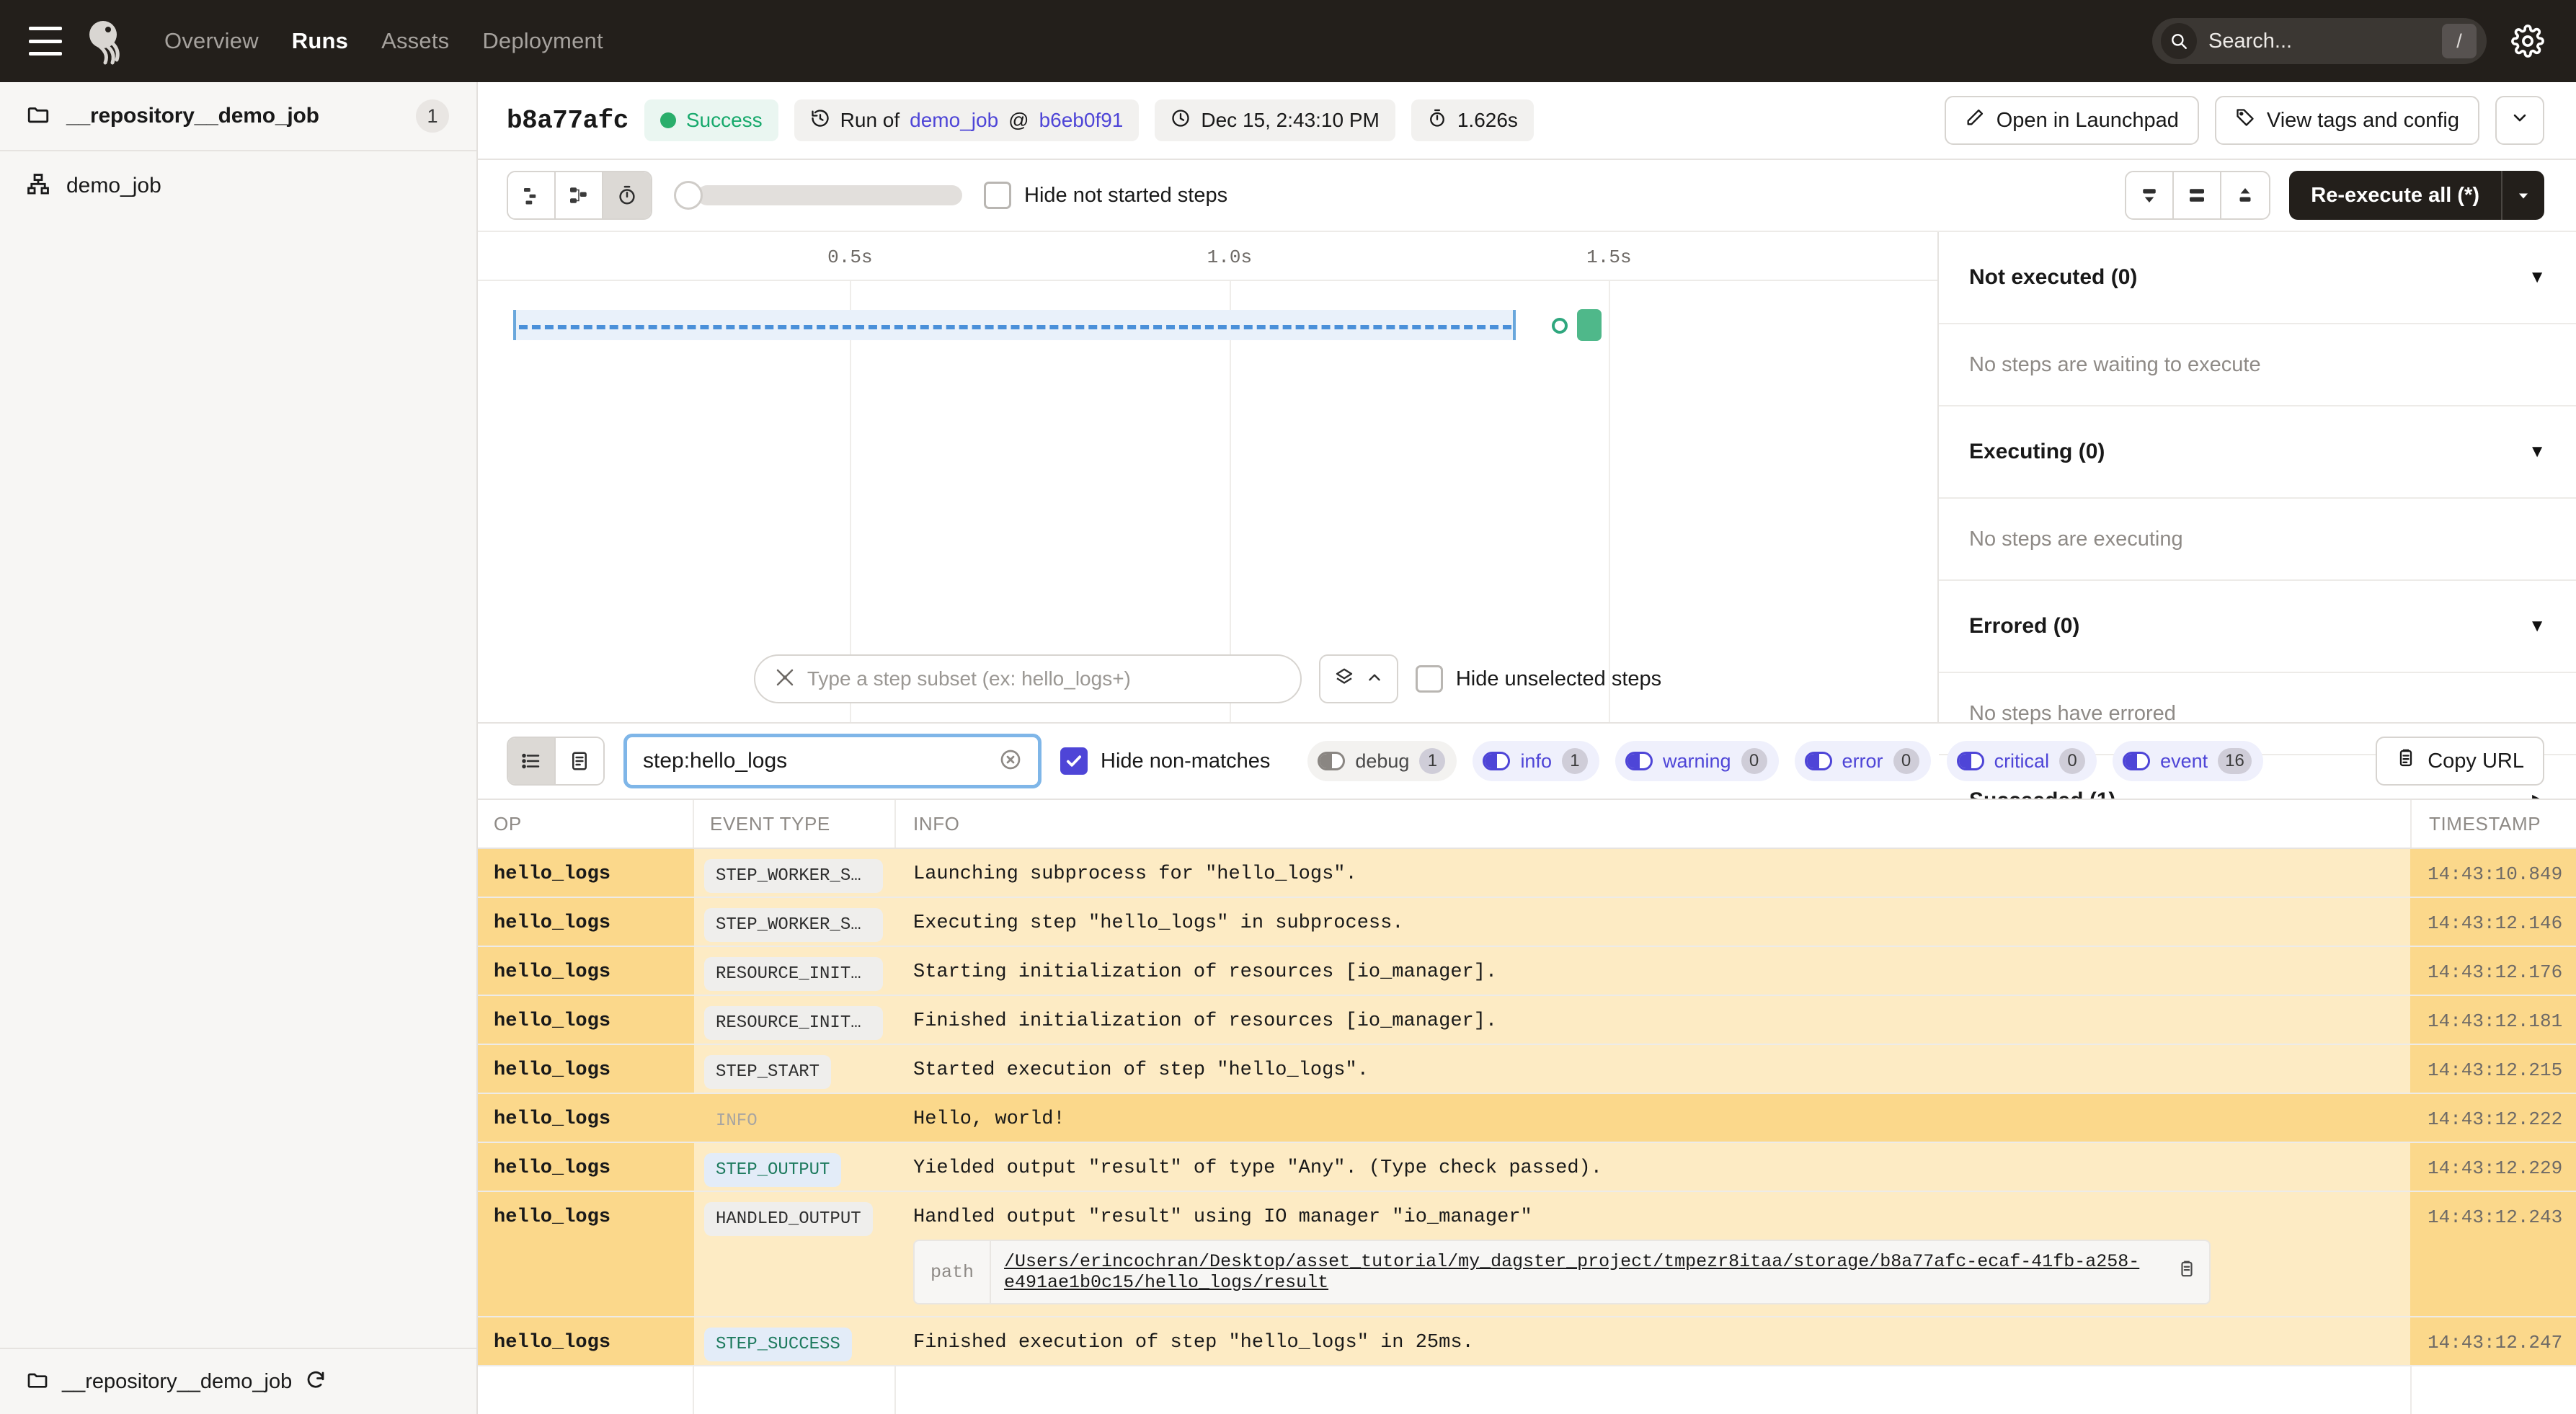 Image resolution: width=2576 pixels, height=1414 pixels. I want to click on logs-filter-input: step:hello_logs, so click(832, 761).